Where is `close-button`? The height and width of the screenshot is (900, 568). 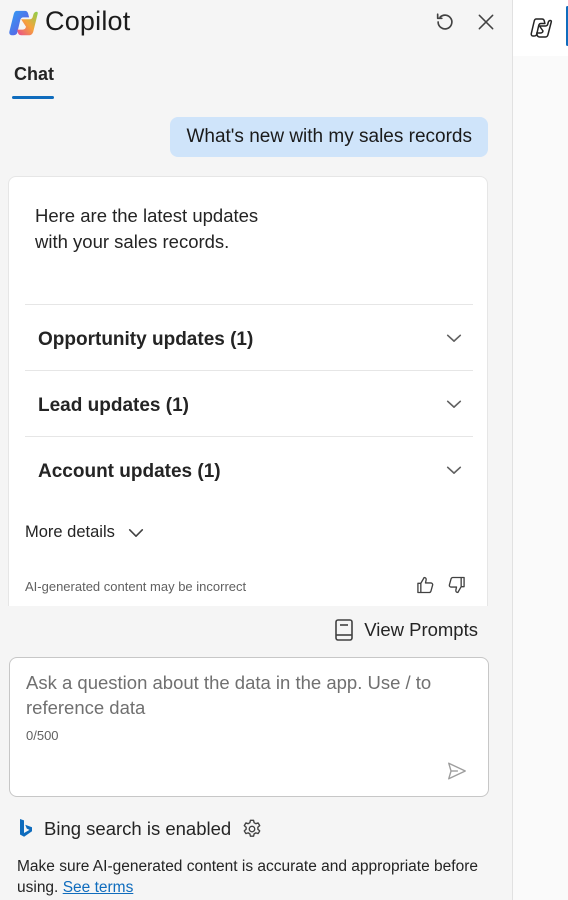 close-button is located at coordinates (486, 22).